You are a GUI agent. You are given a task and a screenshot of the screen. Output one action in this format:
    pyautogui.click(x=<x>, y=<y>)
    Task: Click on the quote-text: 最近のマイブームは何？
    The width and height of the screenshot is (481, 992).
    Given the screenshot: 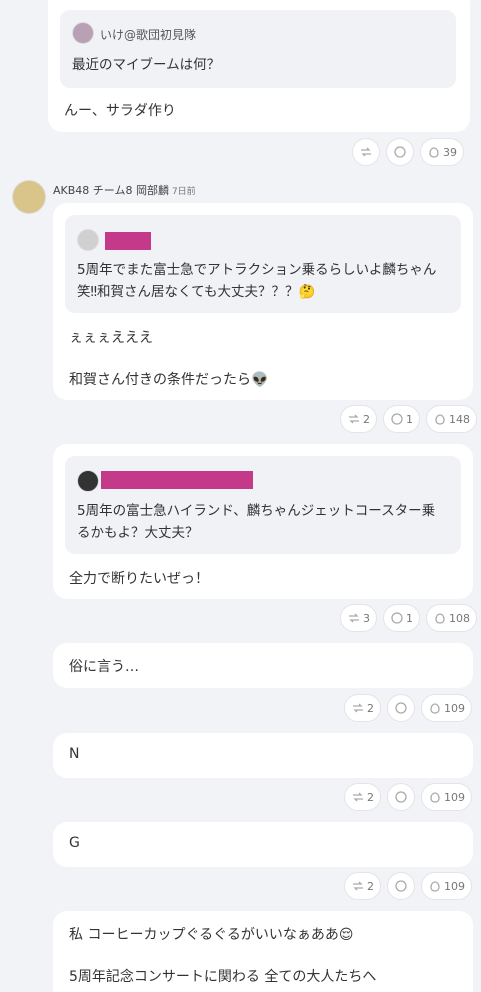 What is the action you would take?
    pyautogui.click(x=146, y=65)
    